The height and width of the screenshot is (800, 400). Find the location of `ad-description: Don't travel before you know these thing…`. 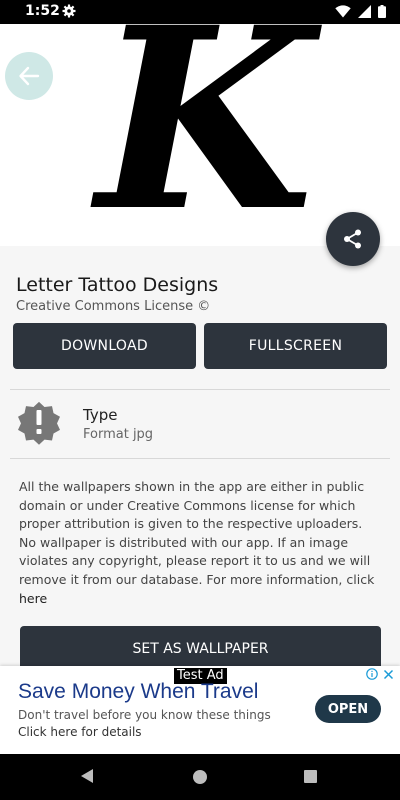

ad-description: Don't travel before you know these thing… is located at coordinates (144, 715).